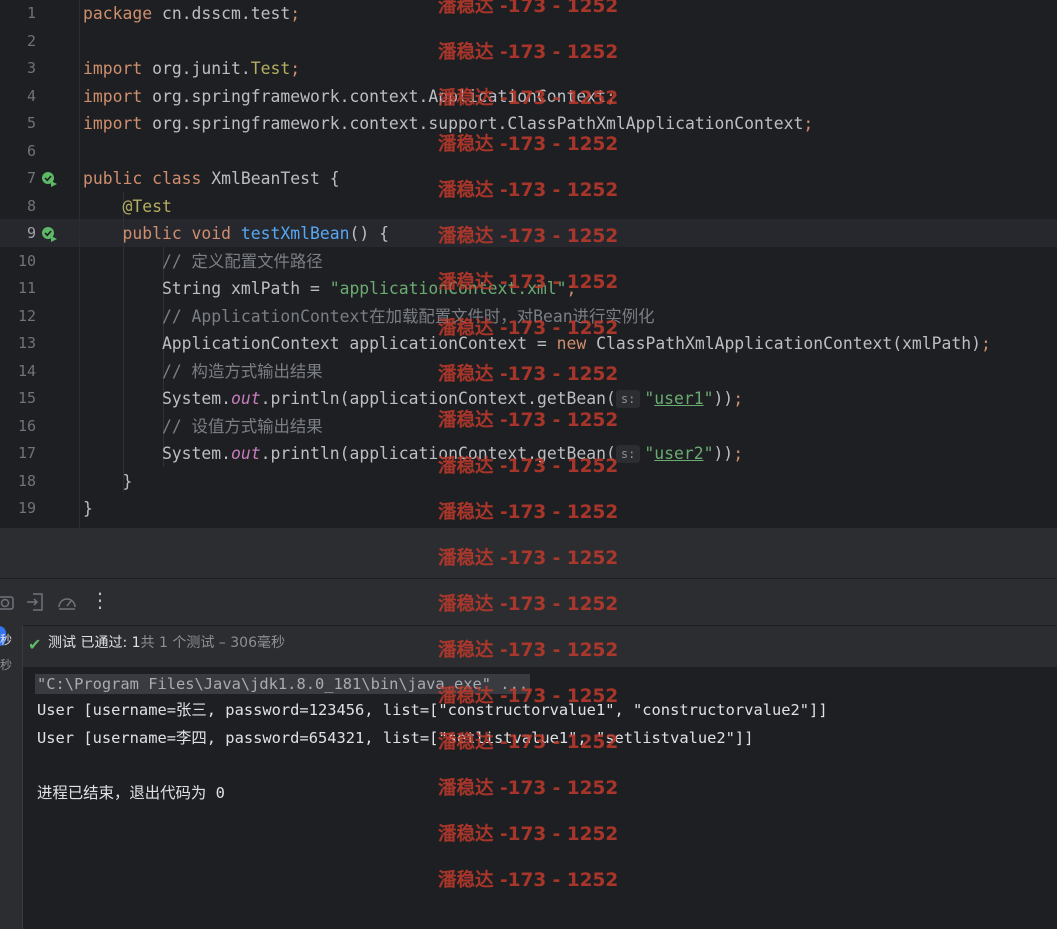 The width and height of the screenshot is (1057, 929). I want to click on line-number: 14, so click(18, 371).